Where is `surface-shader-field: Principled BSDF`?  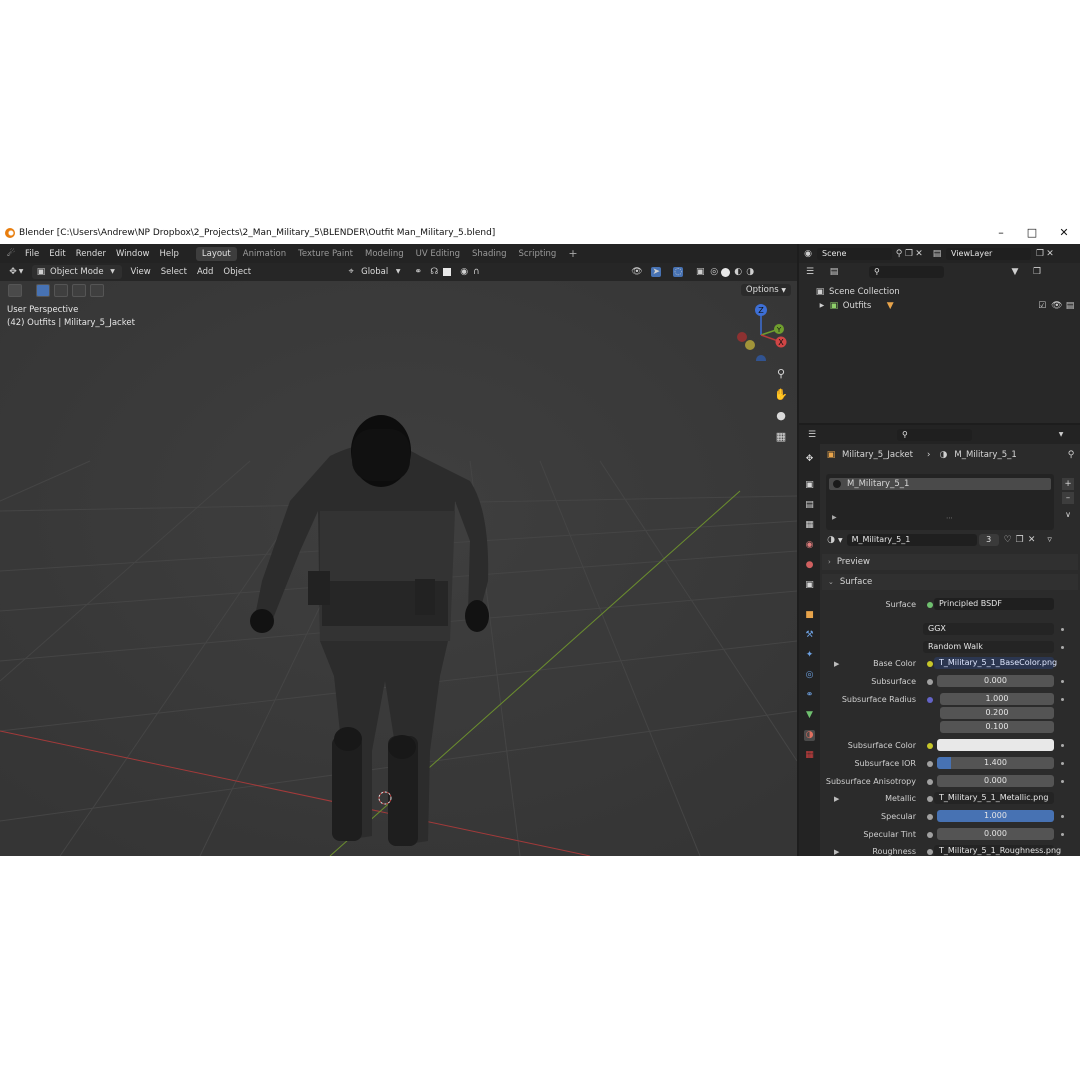
surface-shader-field: Principled BSDF is located at coordinates (994, 604).